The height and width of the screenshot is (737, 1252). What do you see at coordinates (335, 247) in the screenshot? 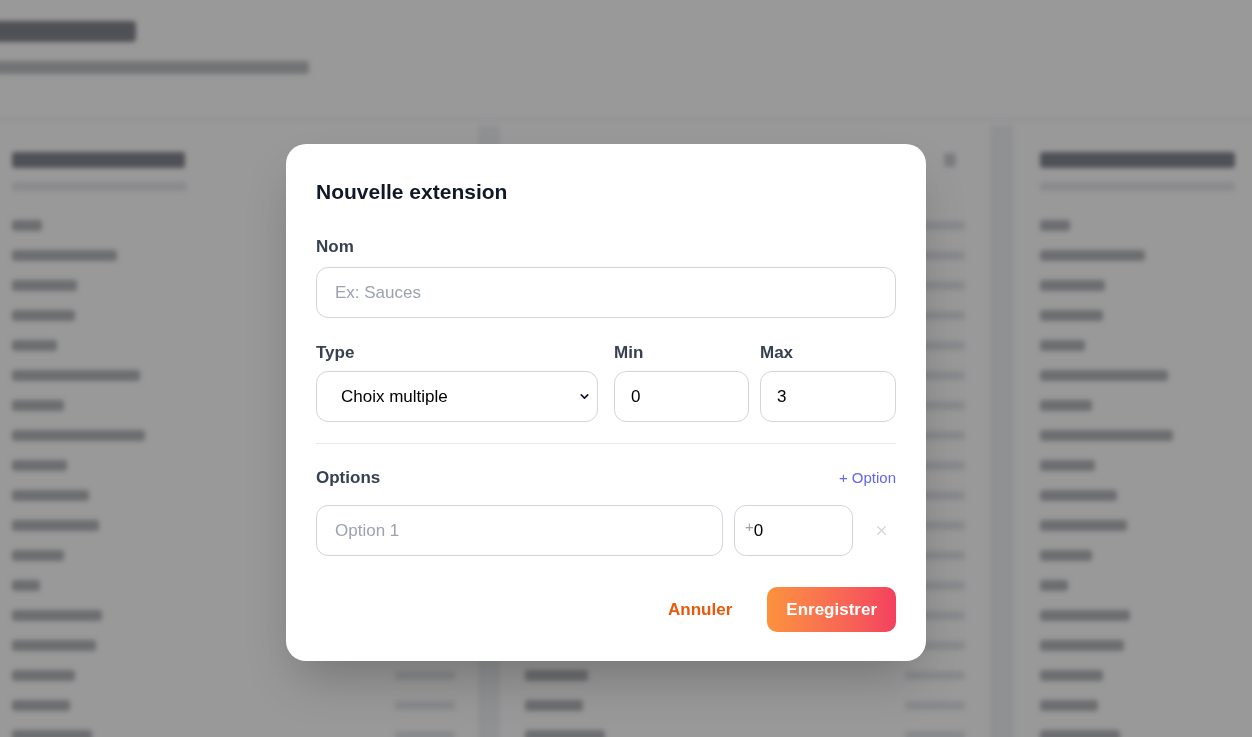
I see `field-label: Nom` at bounding box center [335, 247].